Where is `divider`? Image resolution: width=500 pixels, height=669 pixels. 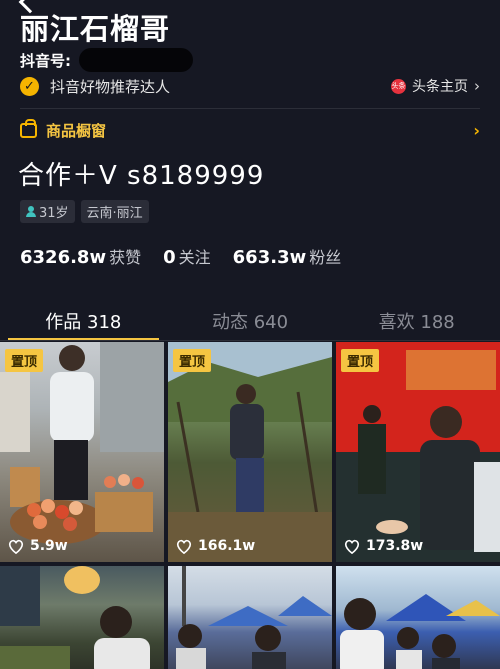
divider is located at coordinates (250, 108).